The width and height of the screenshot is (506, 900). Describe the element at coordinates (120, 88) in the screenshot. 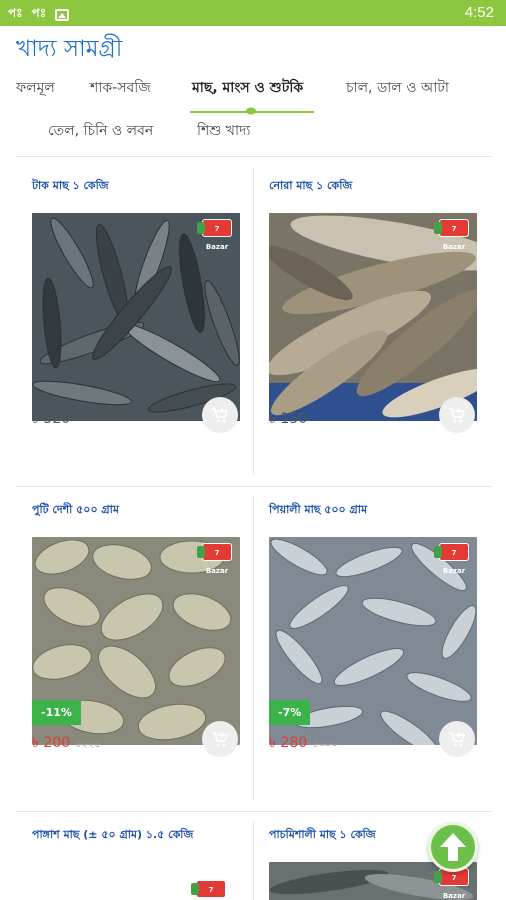

I see `tab-vegetables: শাক-সবজি` at that location.